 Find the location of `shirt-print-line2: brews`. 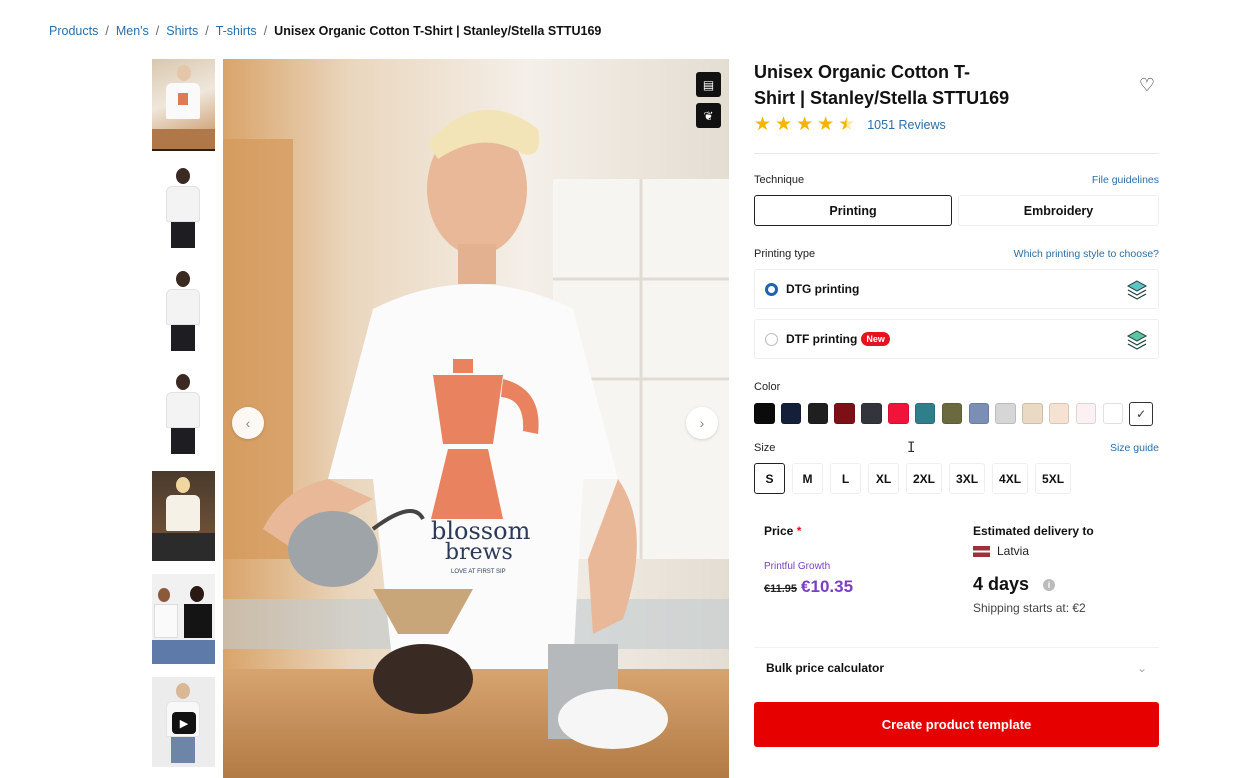

shirt-print-line2: brews is located at coordinates (479, 552).